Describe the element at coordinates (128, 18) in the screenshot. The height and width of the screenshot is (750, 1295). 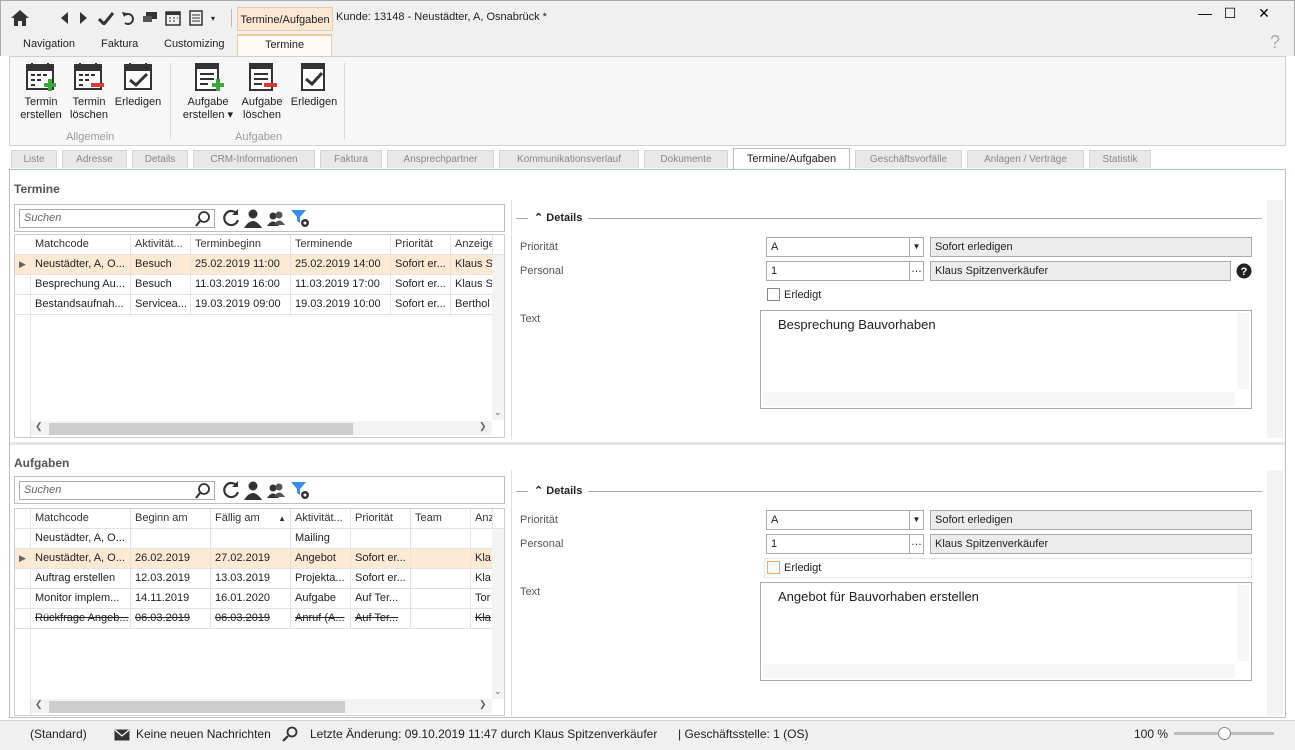
I see `undo-icon` at that location.